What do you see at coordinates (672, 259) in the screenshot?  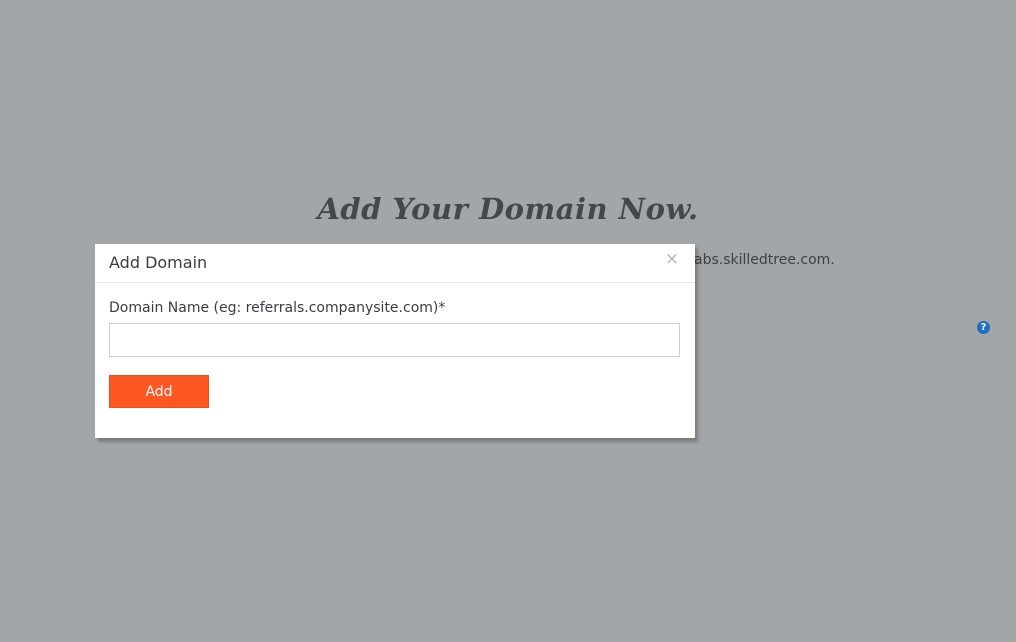 I see `close-icon: ×` at bounding box center [672, 259].